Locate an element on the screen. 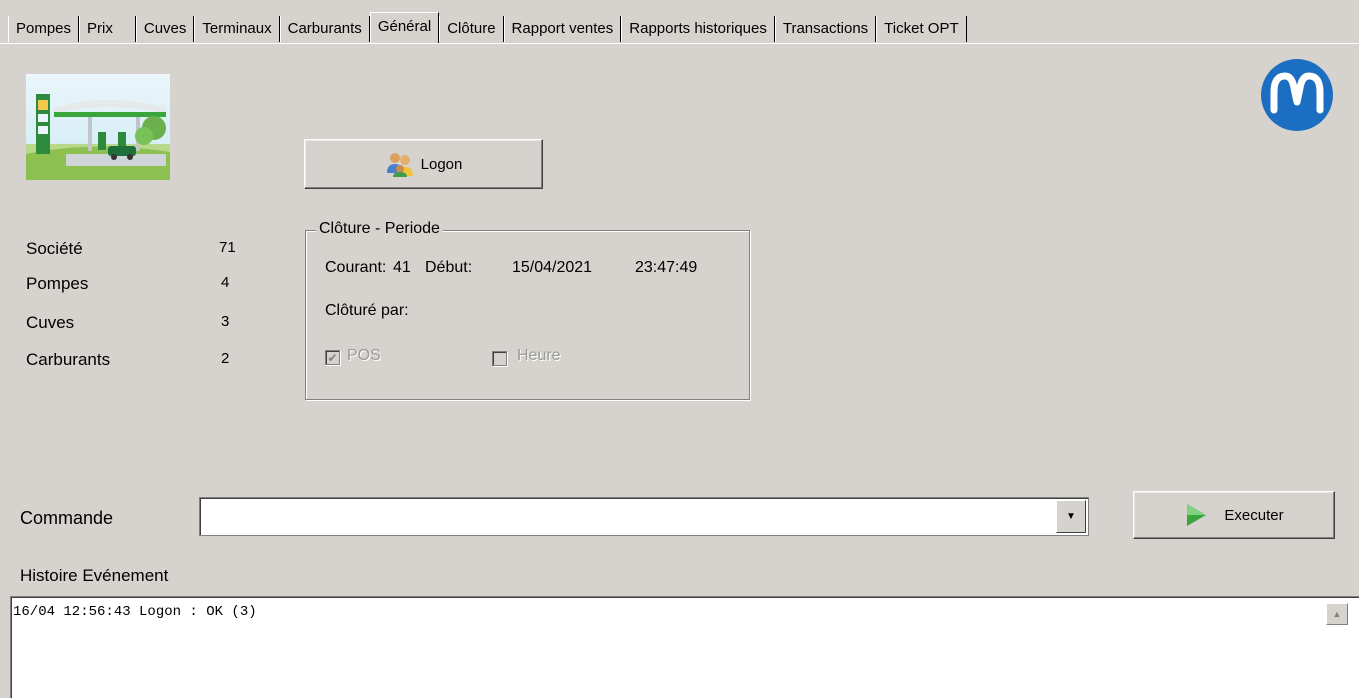 Image resolution: width=1359 pixels, height=698 pixels. tab-pompes: Pompes is located at coordinates (44, 29).